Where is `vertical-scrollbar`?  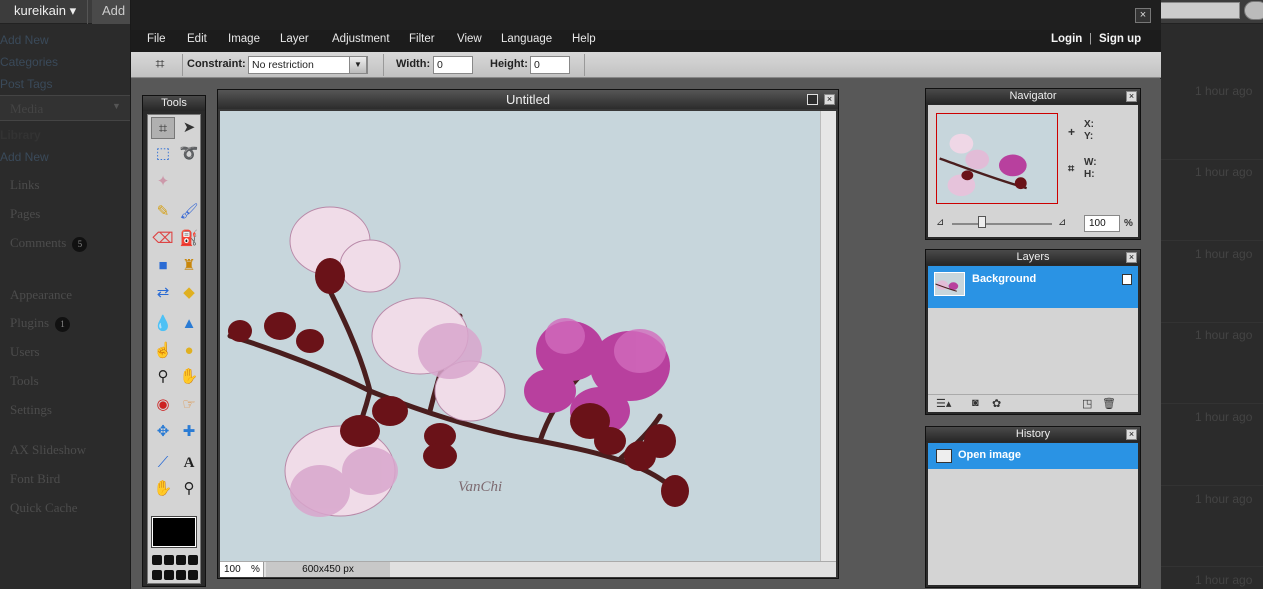 vertical-scrollbar is located at coordinates (828, 336).